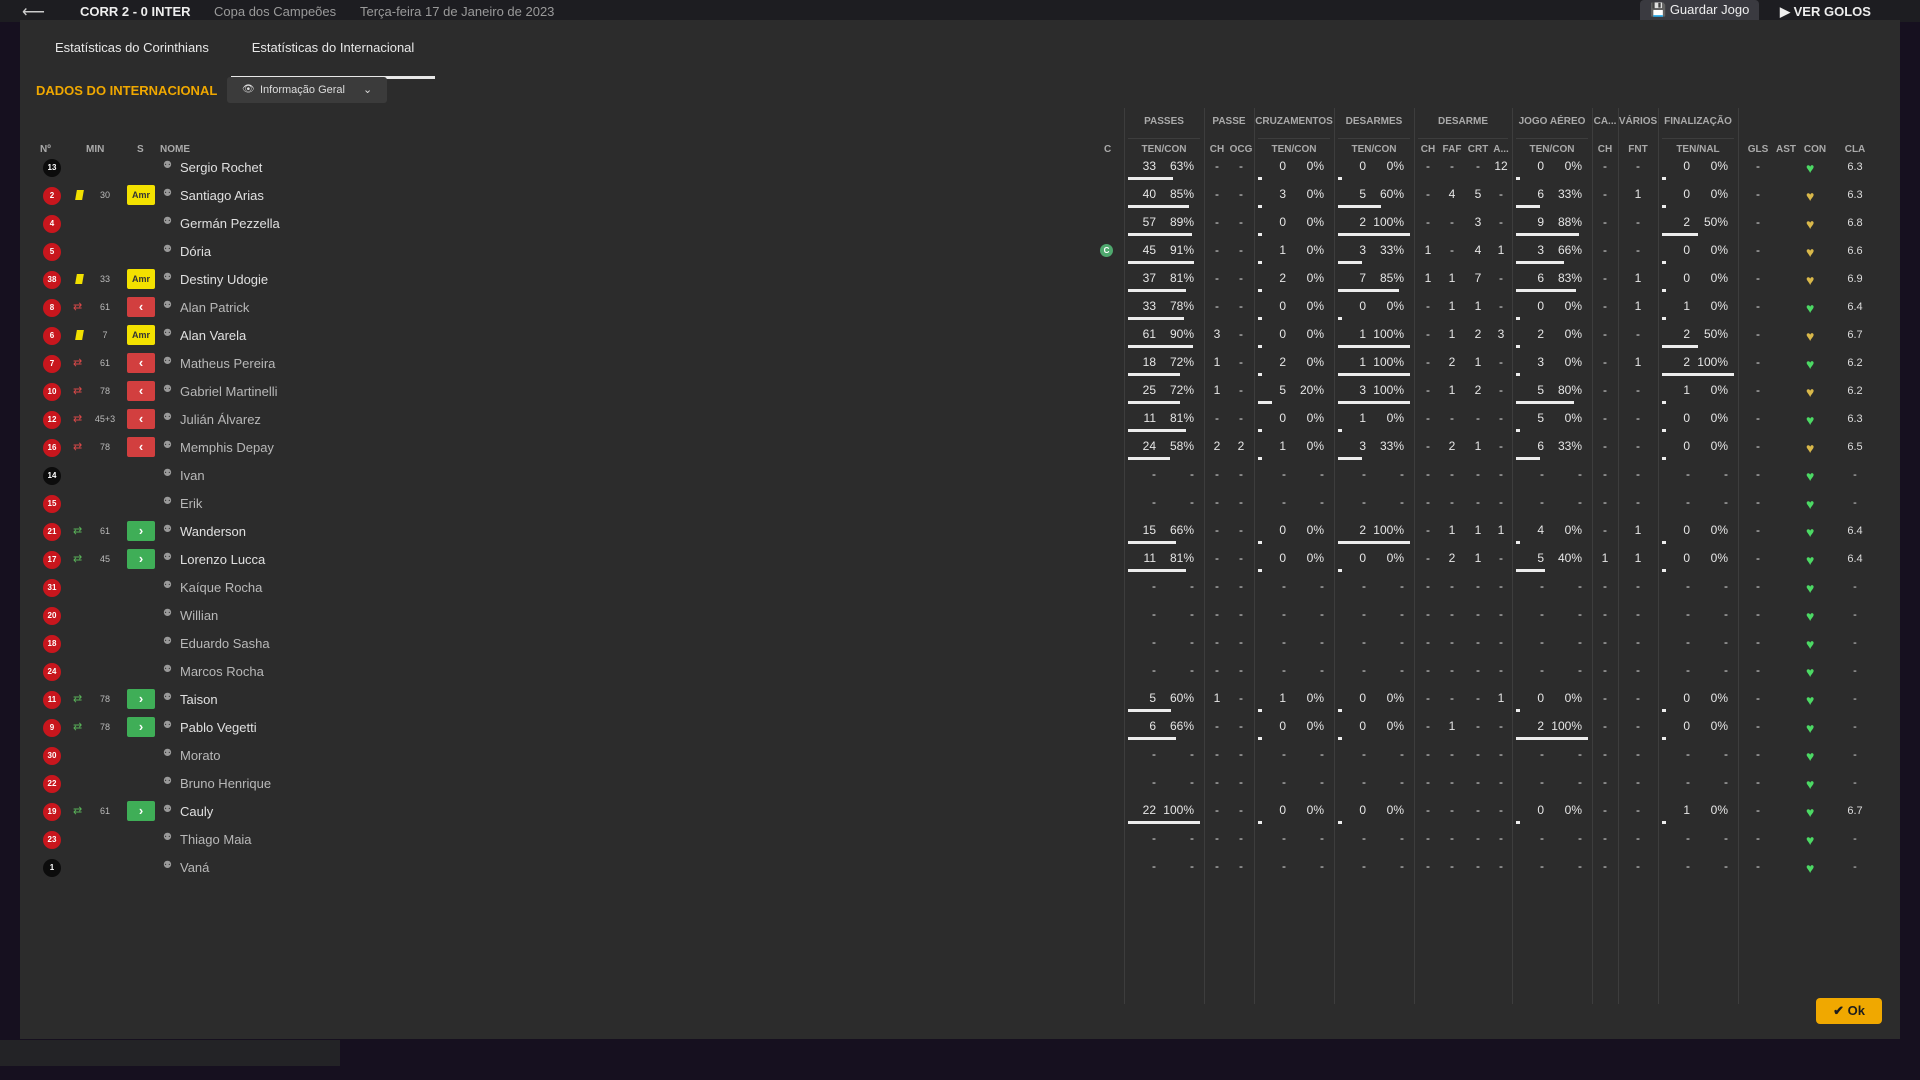 Image resolution: width=1920 pixels, height=1080 pixels. Describe the element at coordinates (960, 700) in the screenshot. I see `table-row: 11 ⇄ 78 › ⚉ Taison 5 60% 1 0% 0 0% 0 0% 0 0% 1 - - - - 1 - - - ♥ -` at that location.